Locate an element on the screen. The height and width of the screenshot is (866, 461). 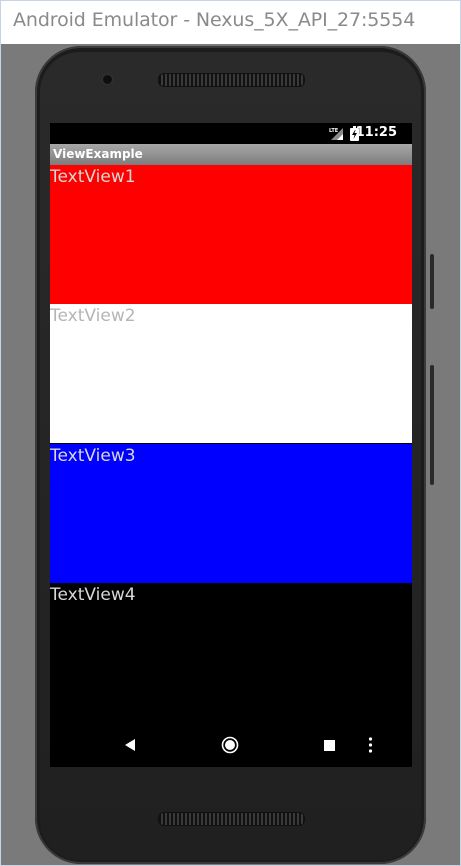
volume-button is located at coordinates (432, 425).